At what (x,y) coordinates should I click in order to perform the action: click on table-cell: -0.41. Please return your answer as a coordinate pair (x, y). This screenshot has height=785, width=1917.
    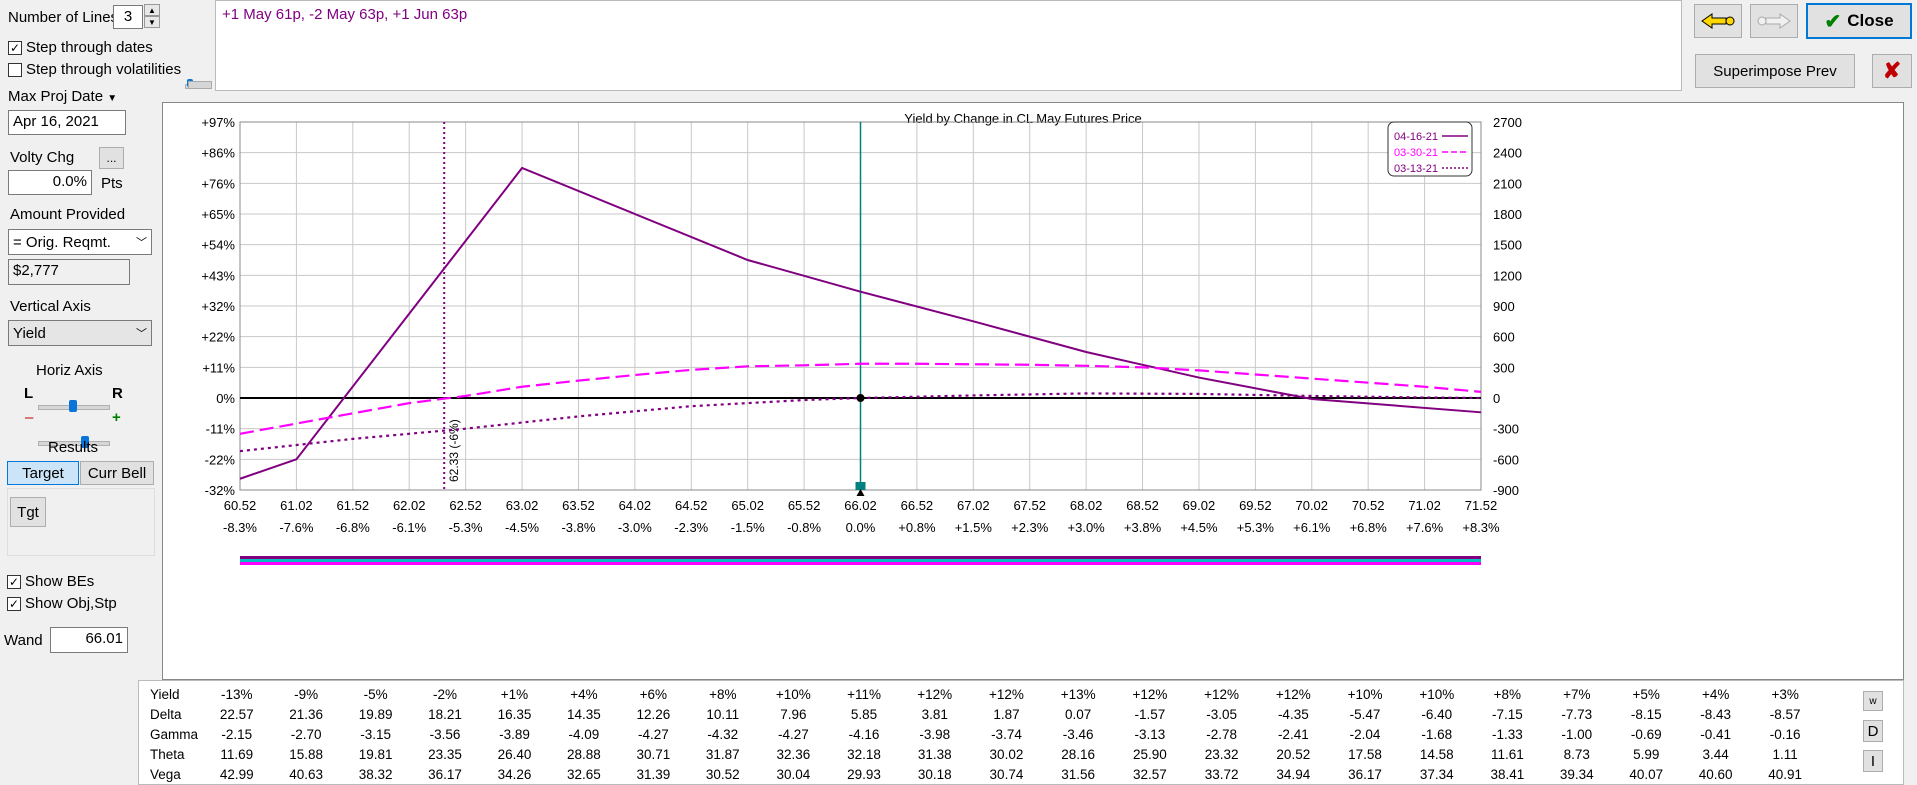
    Looking at the image, I should click on (1716, 734).